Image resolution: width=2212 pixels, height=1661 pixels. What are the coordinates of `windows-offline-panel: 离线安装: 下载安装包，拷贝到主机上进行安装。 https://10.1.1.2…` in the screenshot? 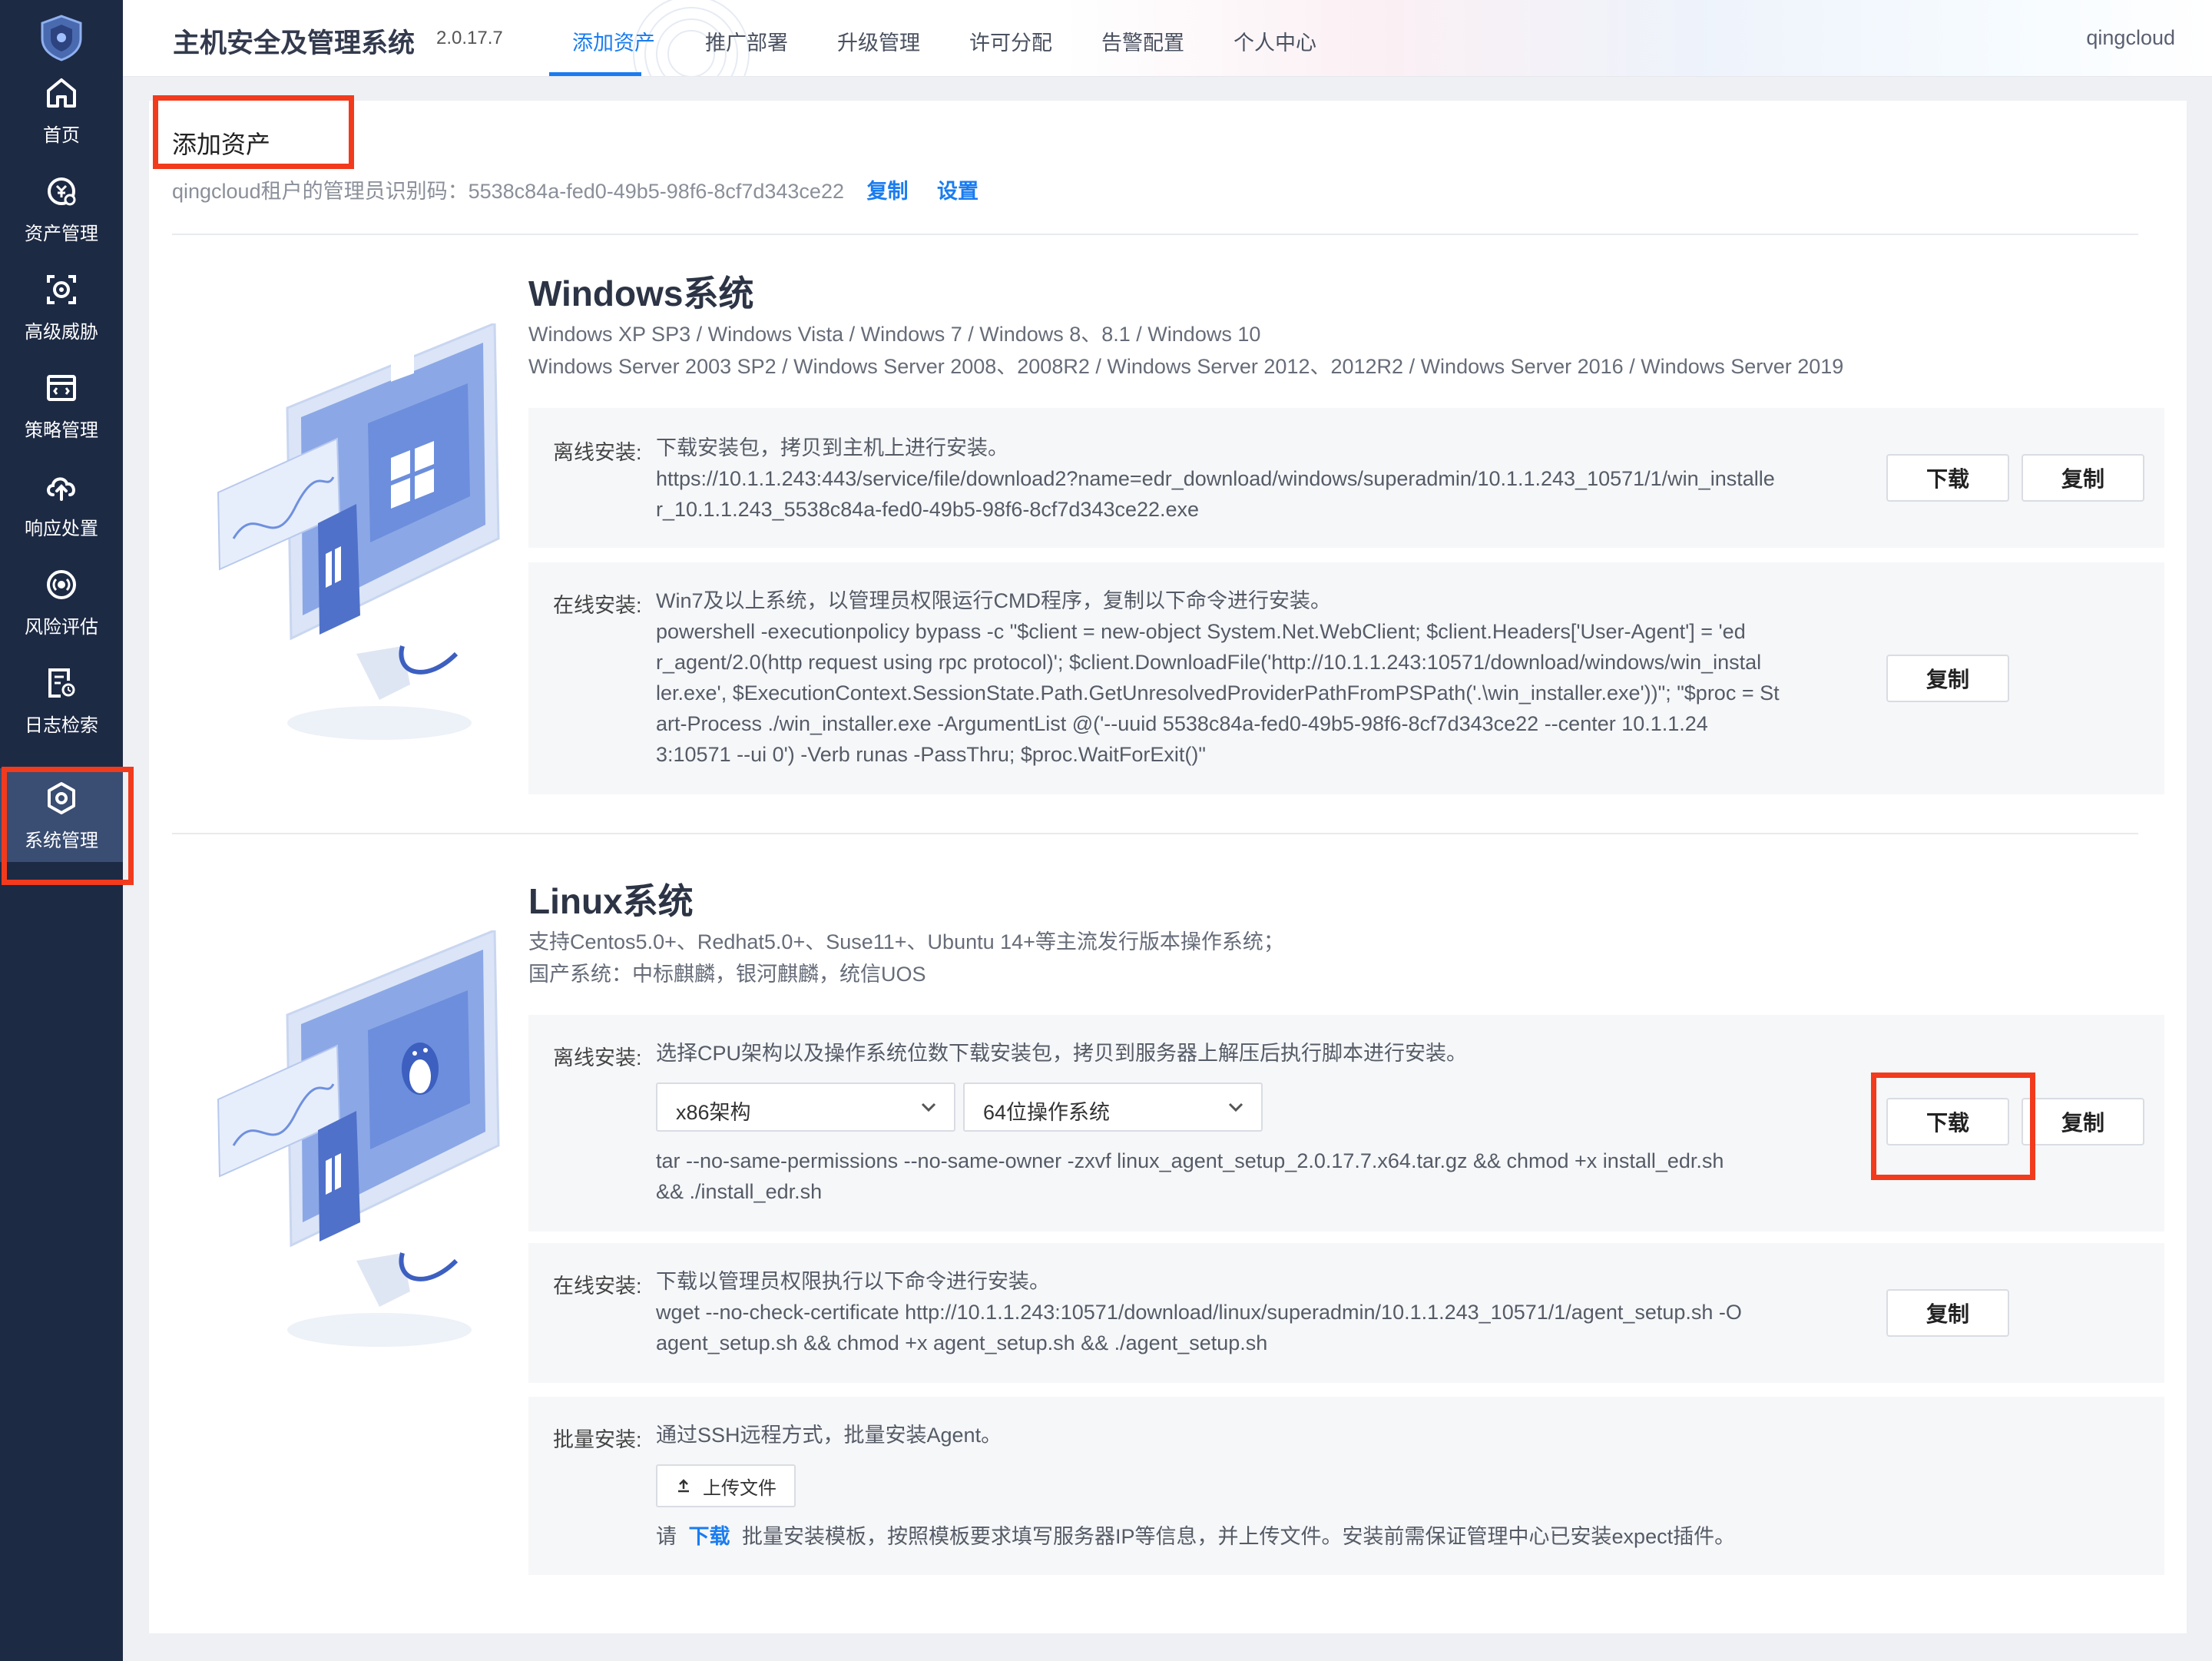 It's located at (1346, 478).